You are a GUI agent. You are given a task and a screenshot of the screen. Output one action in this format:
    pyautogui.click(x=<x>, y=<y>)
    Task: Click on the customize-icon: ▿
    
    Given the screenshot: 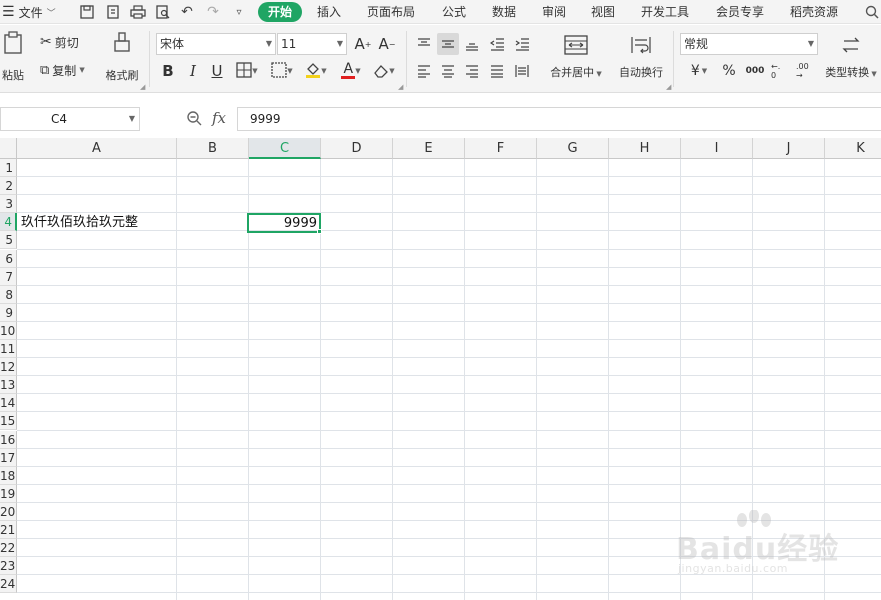 What is the action you would take?
    pyautogui.click(x=239, y=12)
    